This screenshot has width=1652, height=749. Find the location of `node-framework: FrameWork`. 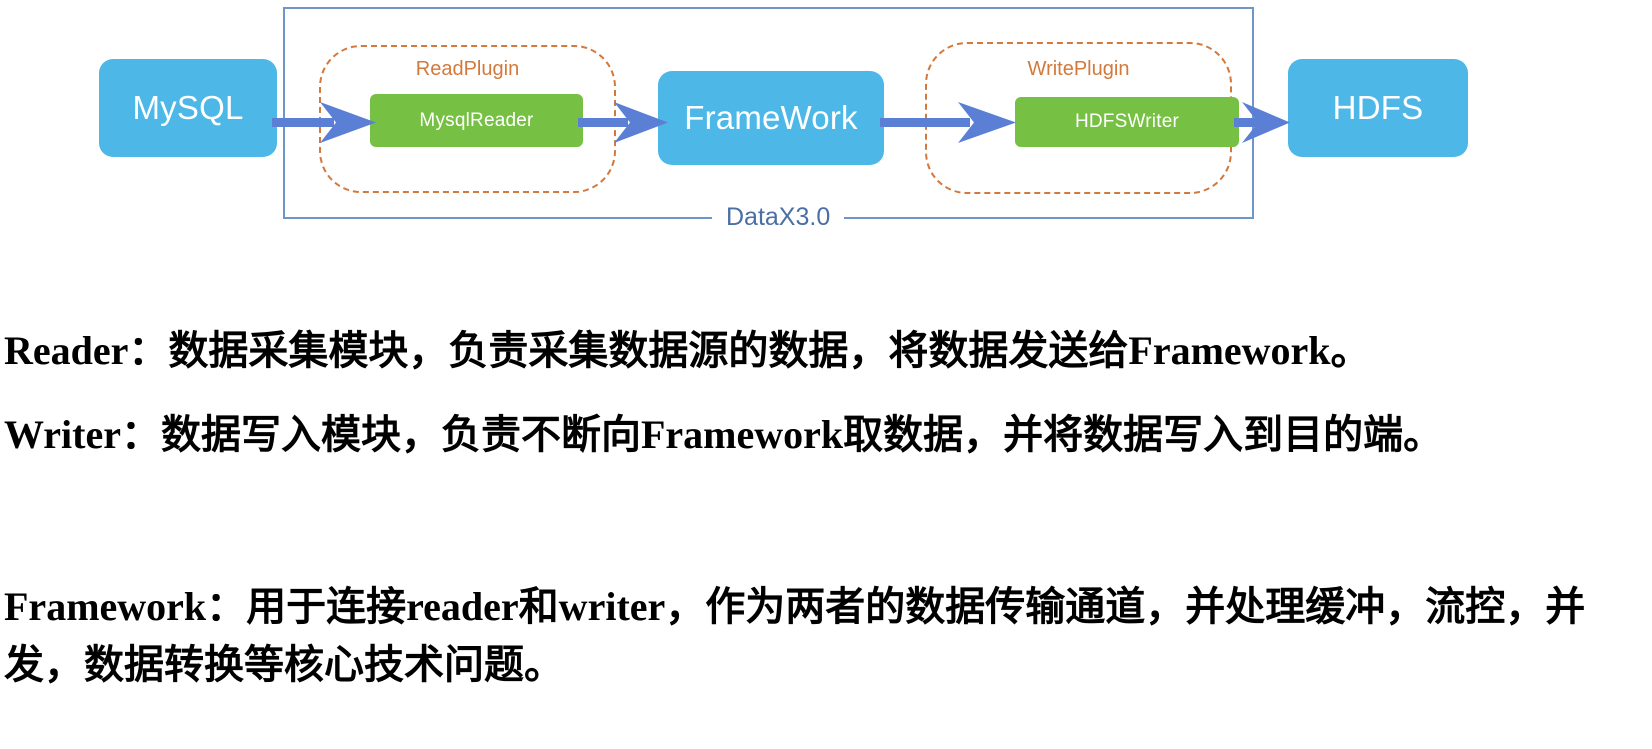

node-framework: FrameWork is located at coordinates (771, 118).